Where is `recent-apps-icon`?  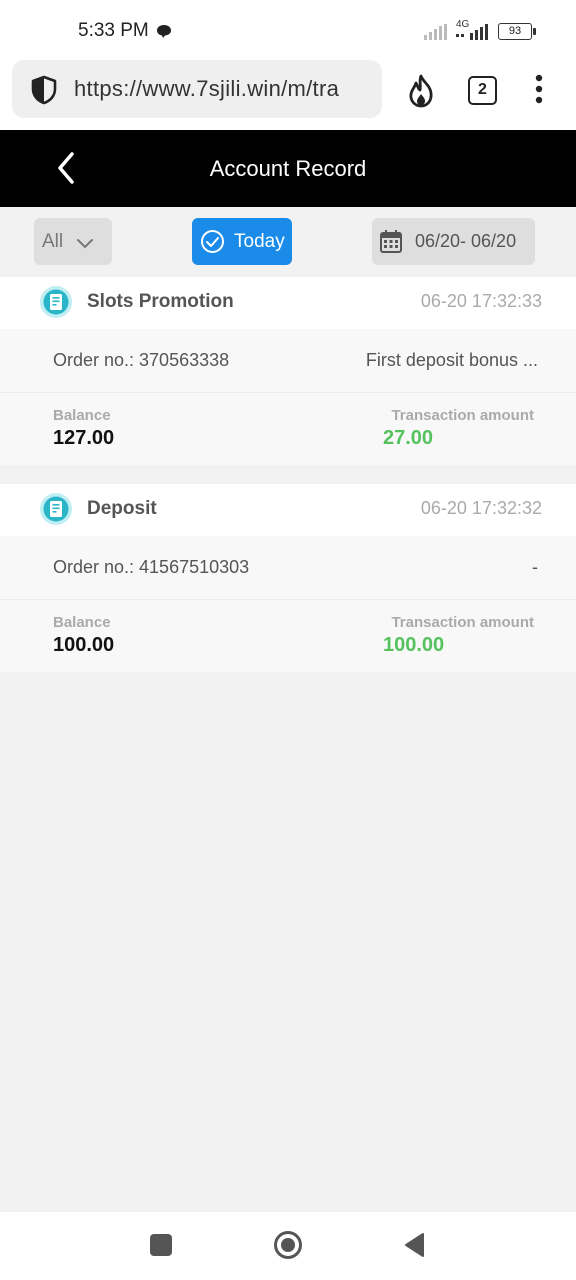
recent-apps-icon is located at coordinates (161, 1245).